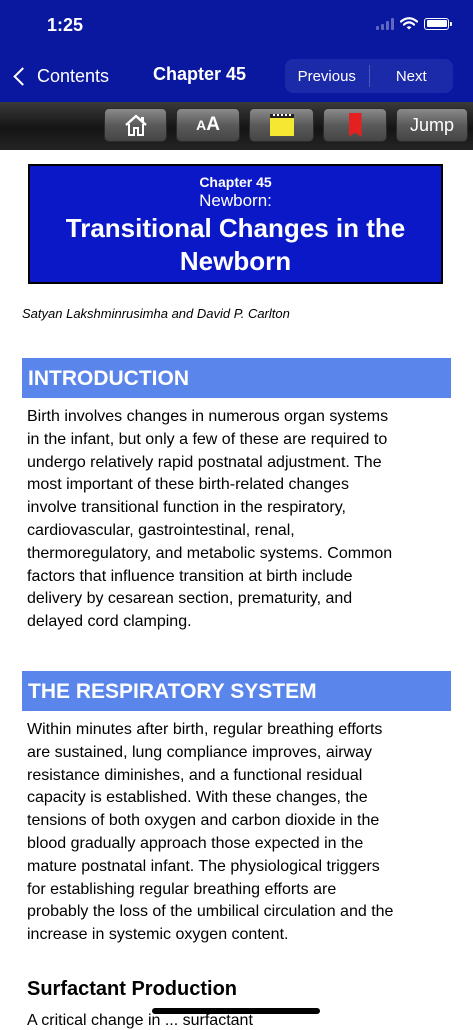 The width and height of the screenshot is (473, 1030). I want to click on status-icons, so click(414, 23).